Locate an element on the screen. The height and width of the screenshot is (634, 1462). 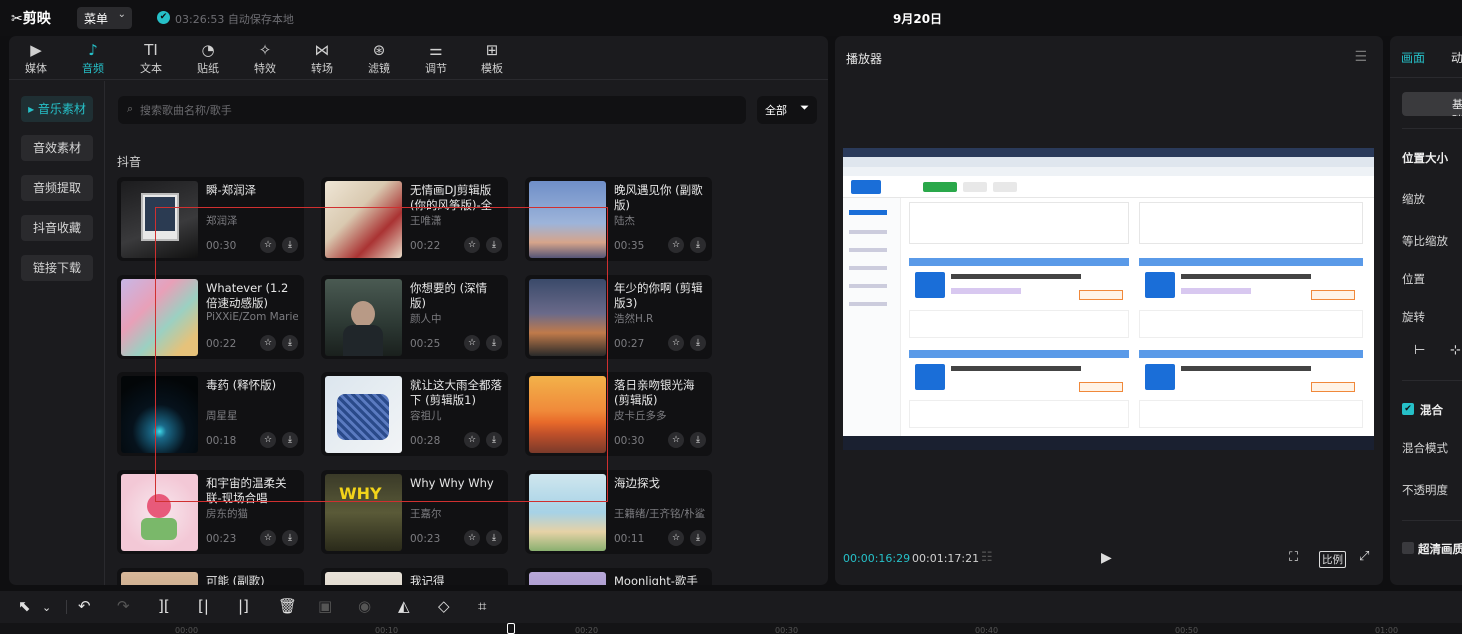
position-size-section: 位置大小 is located at coordinates (1425, 158).